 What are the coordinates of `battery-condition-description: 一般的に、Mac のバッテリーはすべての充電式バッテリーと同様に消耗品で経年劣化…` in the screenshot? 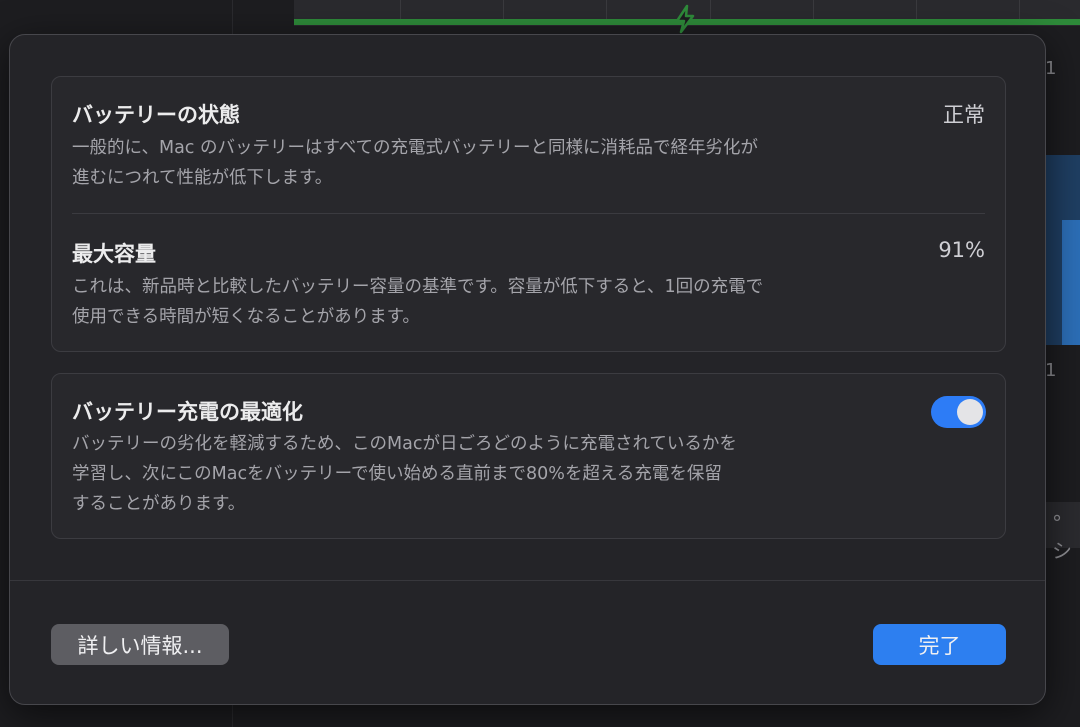 It's located at (497, 163).